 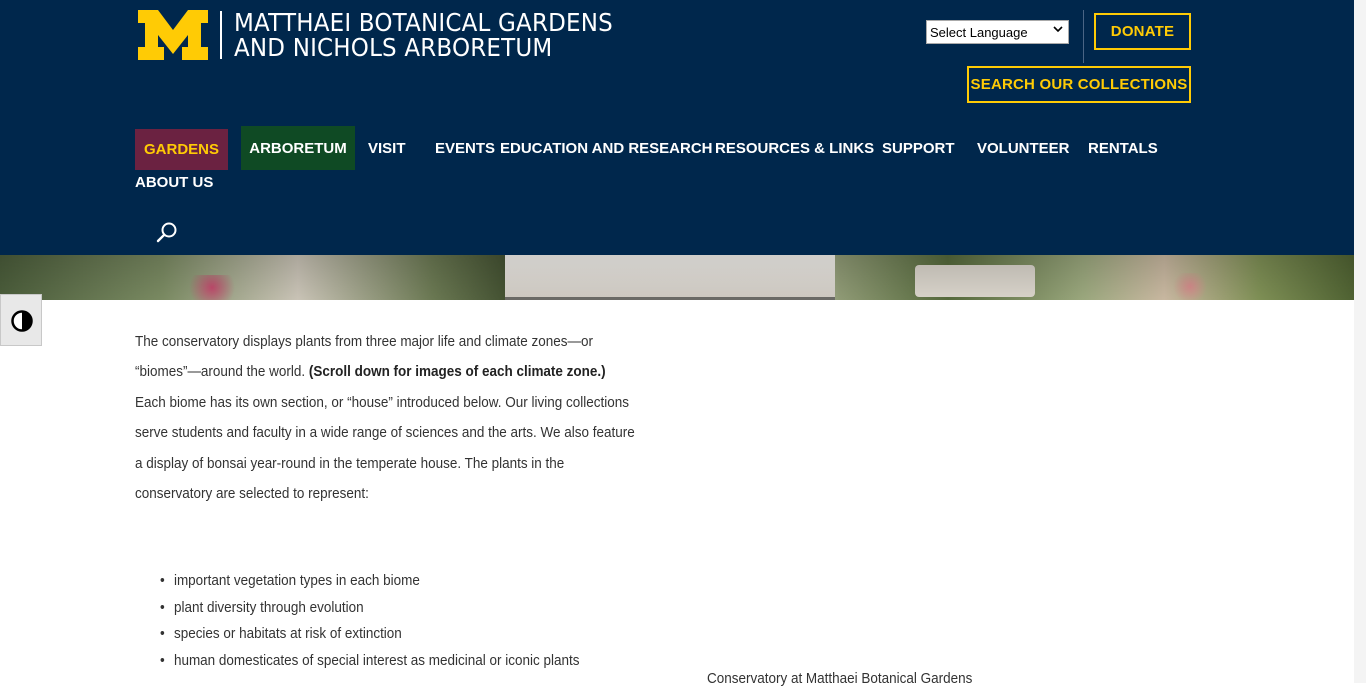 I want to click on nav-rentals: RENTALS, so click(x=1123, y=148).